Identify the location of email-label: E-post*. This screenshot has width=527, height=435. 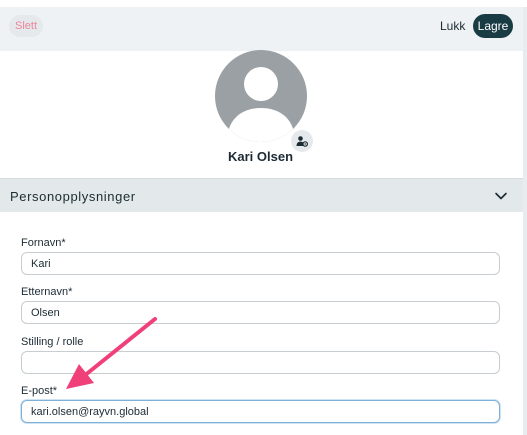
(39, 391).